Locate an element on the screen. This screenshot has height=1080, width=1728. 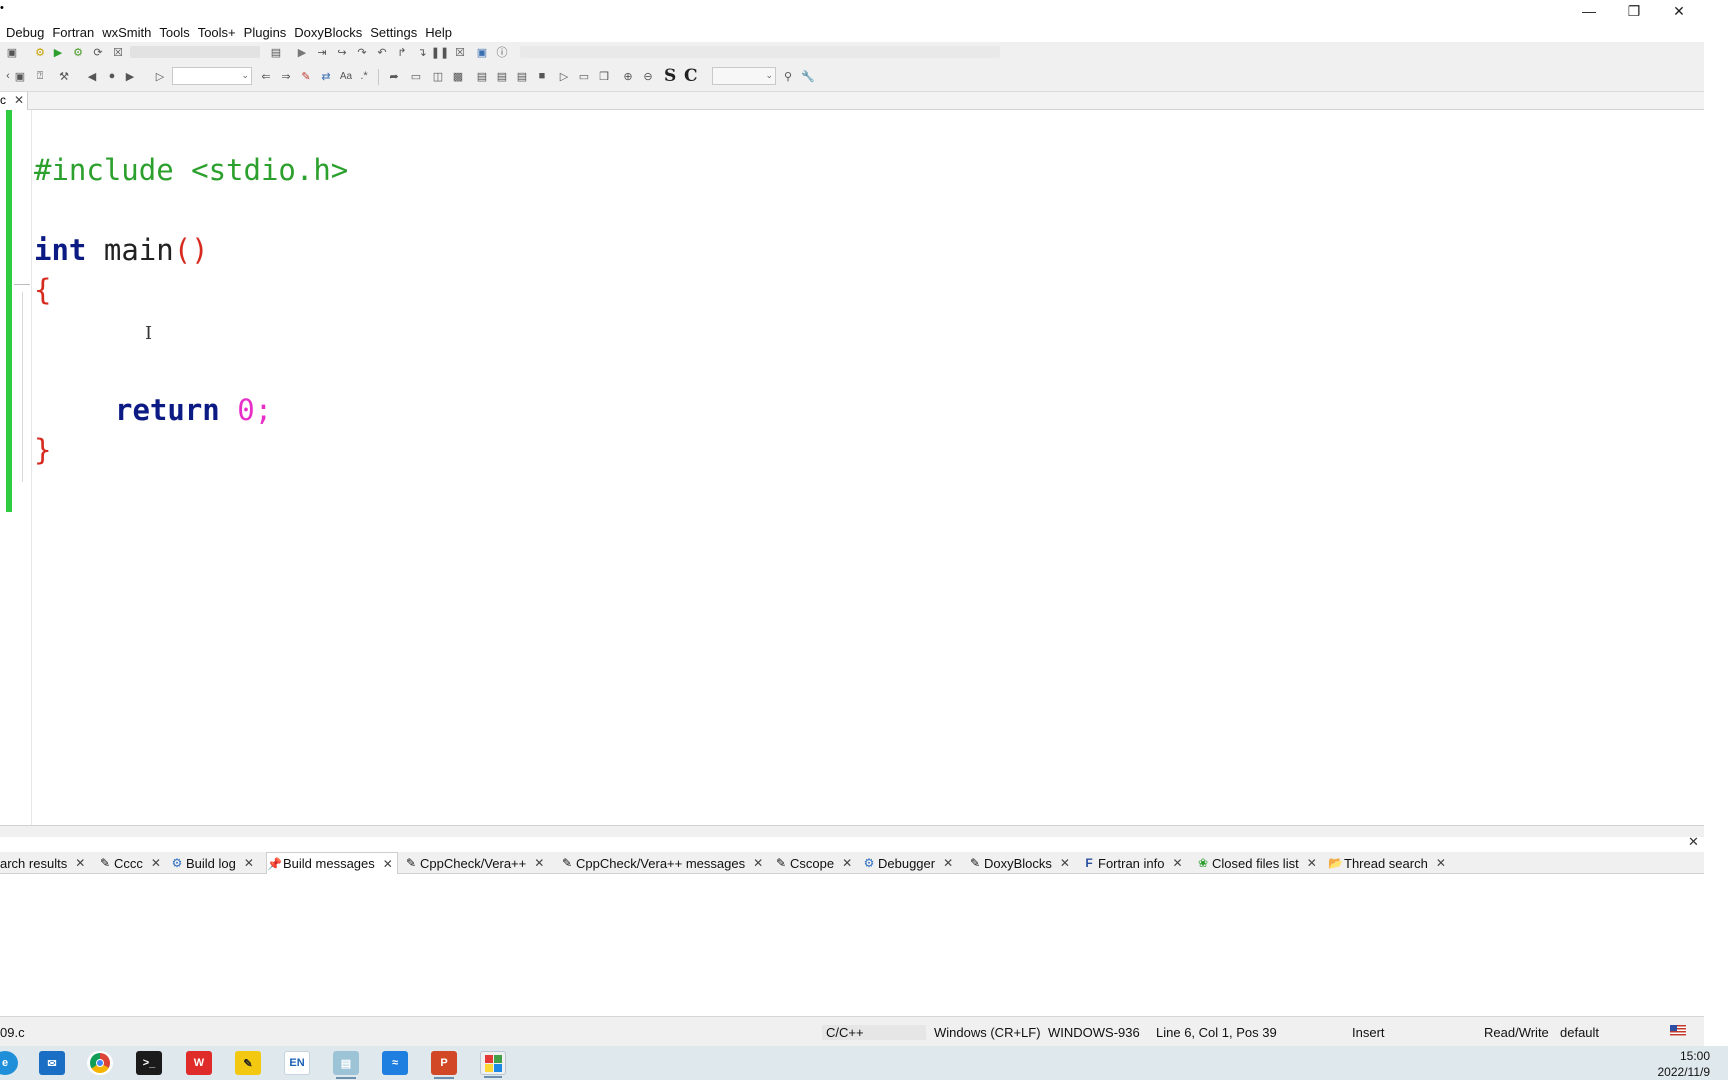
decision-icon: ◫ is located at coordinates (438, 76).